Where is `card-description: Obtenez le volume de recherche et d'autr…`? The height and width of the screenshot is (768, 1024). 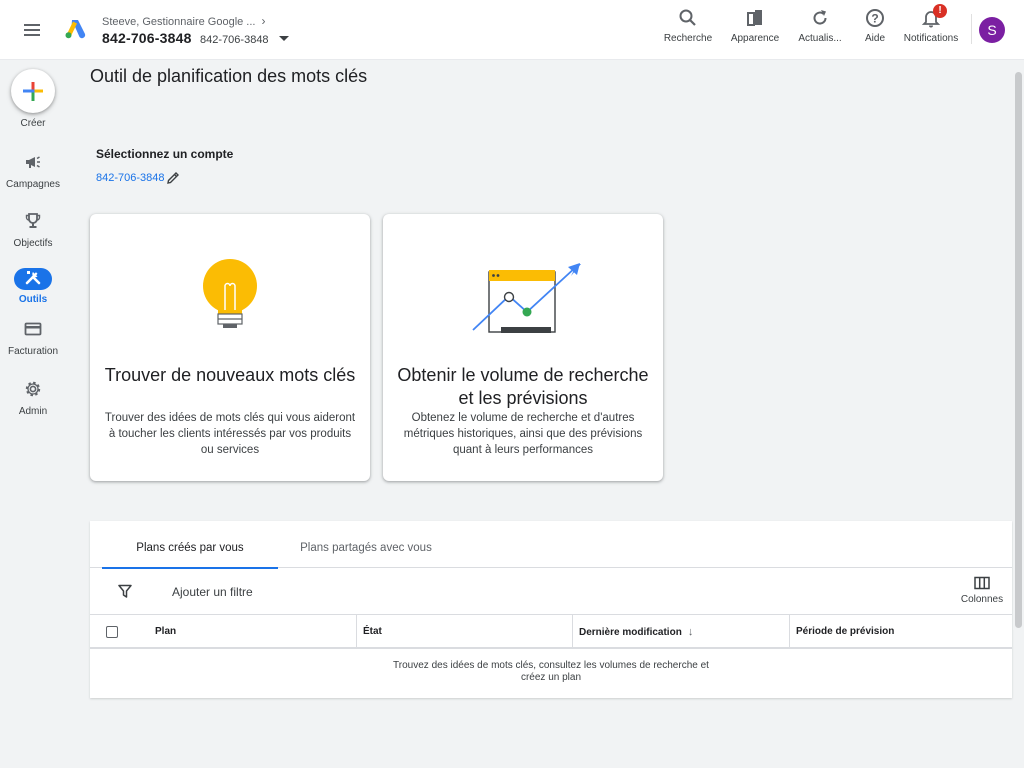
card-description: Obtenez le volume de recherche et d'autr… is located at coordinates (523, 434).